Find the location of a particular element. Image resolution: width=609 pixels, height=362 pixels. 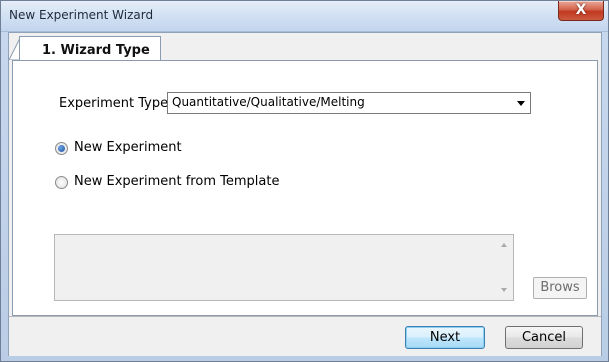

wizard-footer: Next Cancel is located at coordinates (305, 336).